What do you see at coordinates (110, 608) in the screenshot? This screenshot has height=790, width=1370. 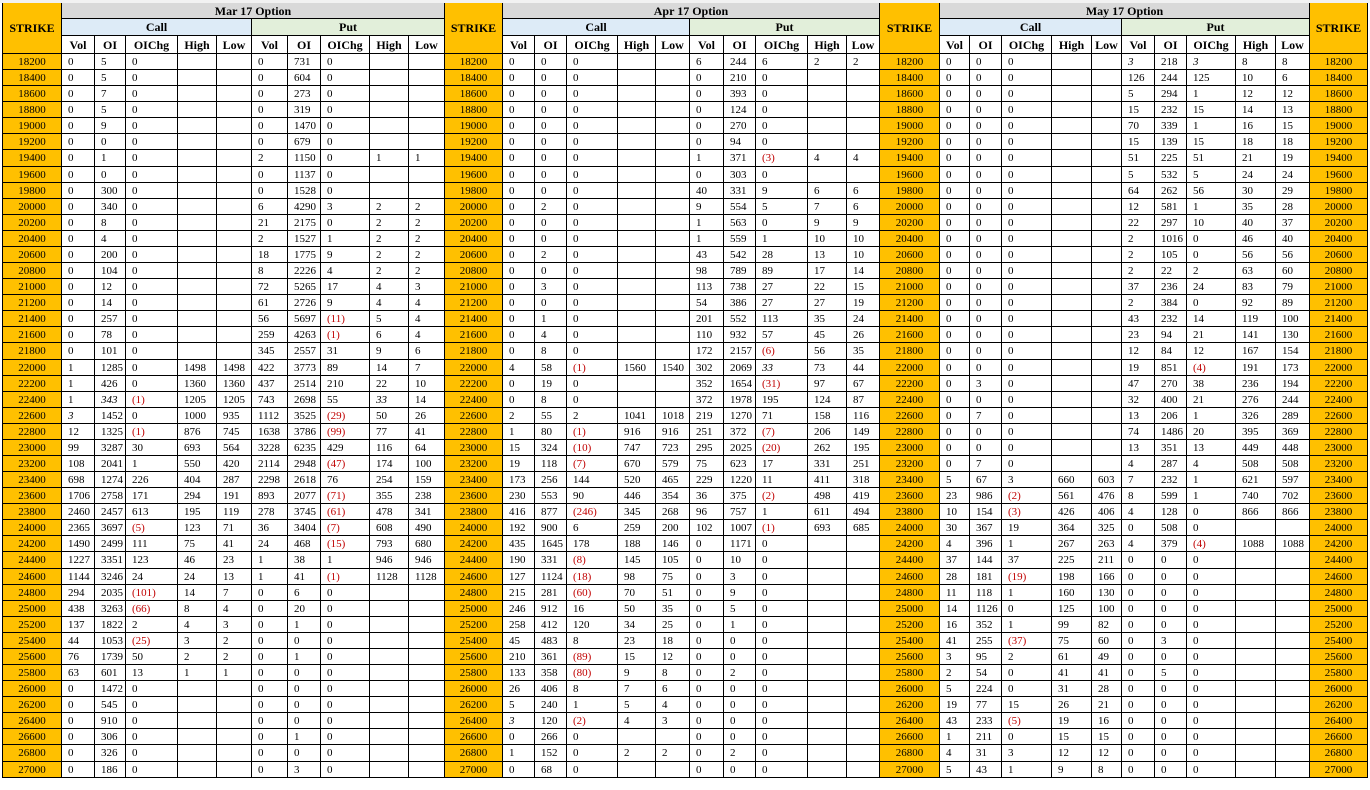 I see `call-oi-cell: 3263` at bounding box center [110, 608].